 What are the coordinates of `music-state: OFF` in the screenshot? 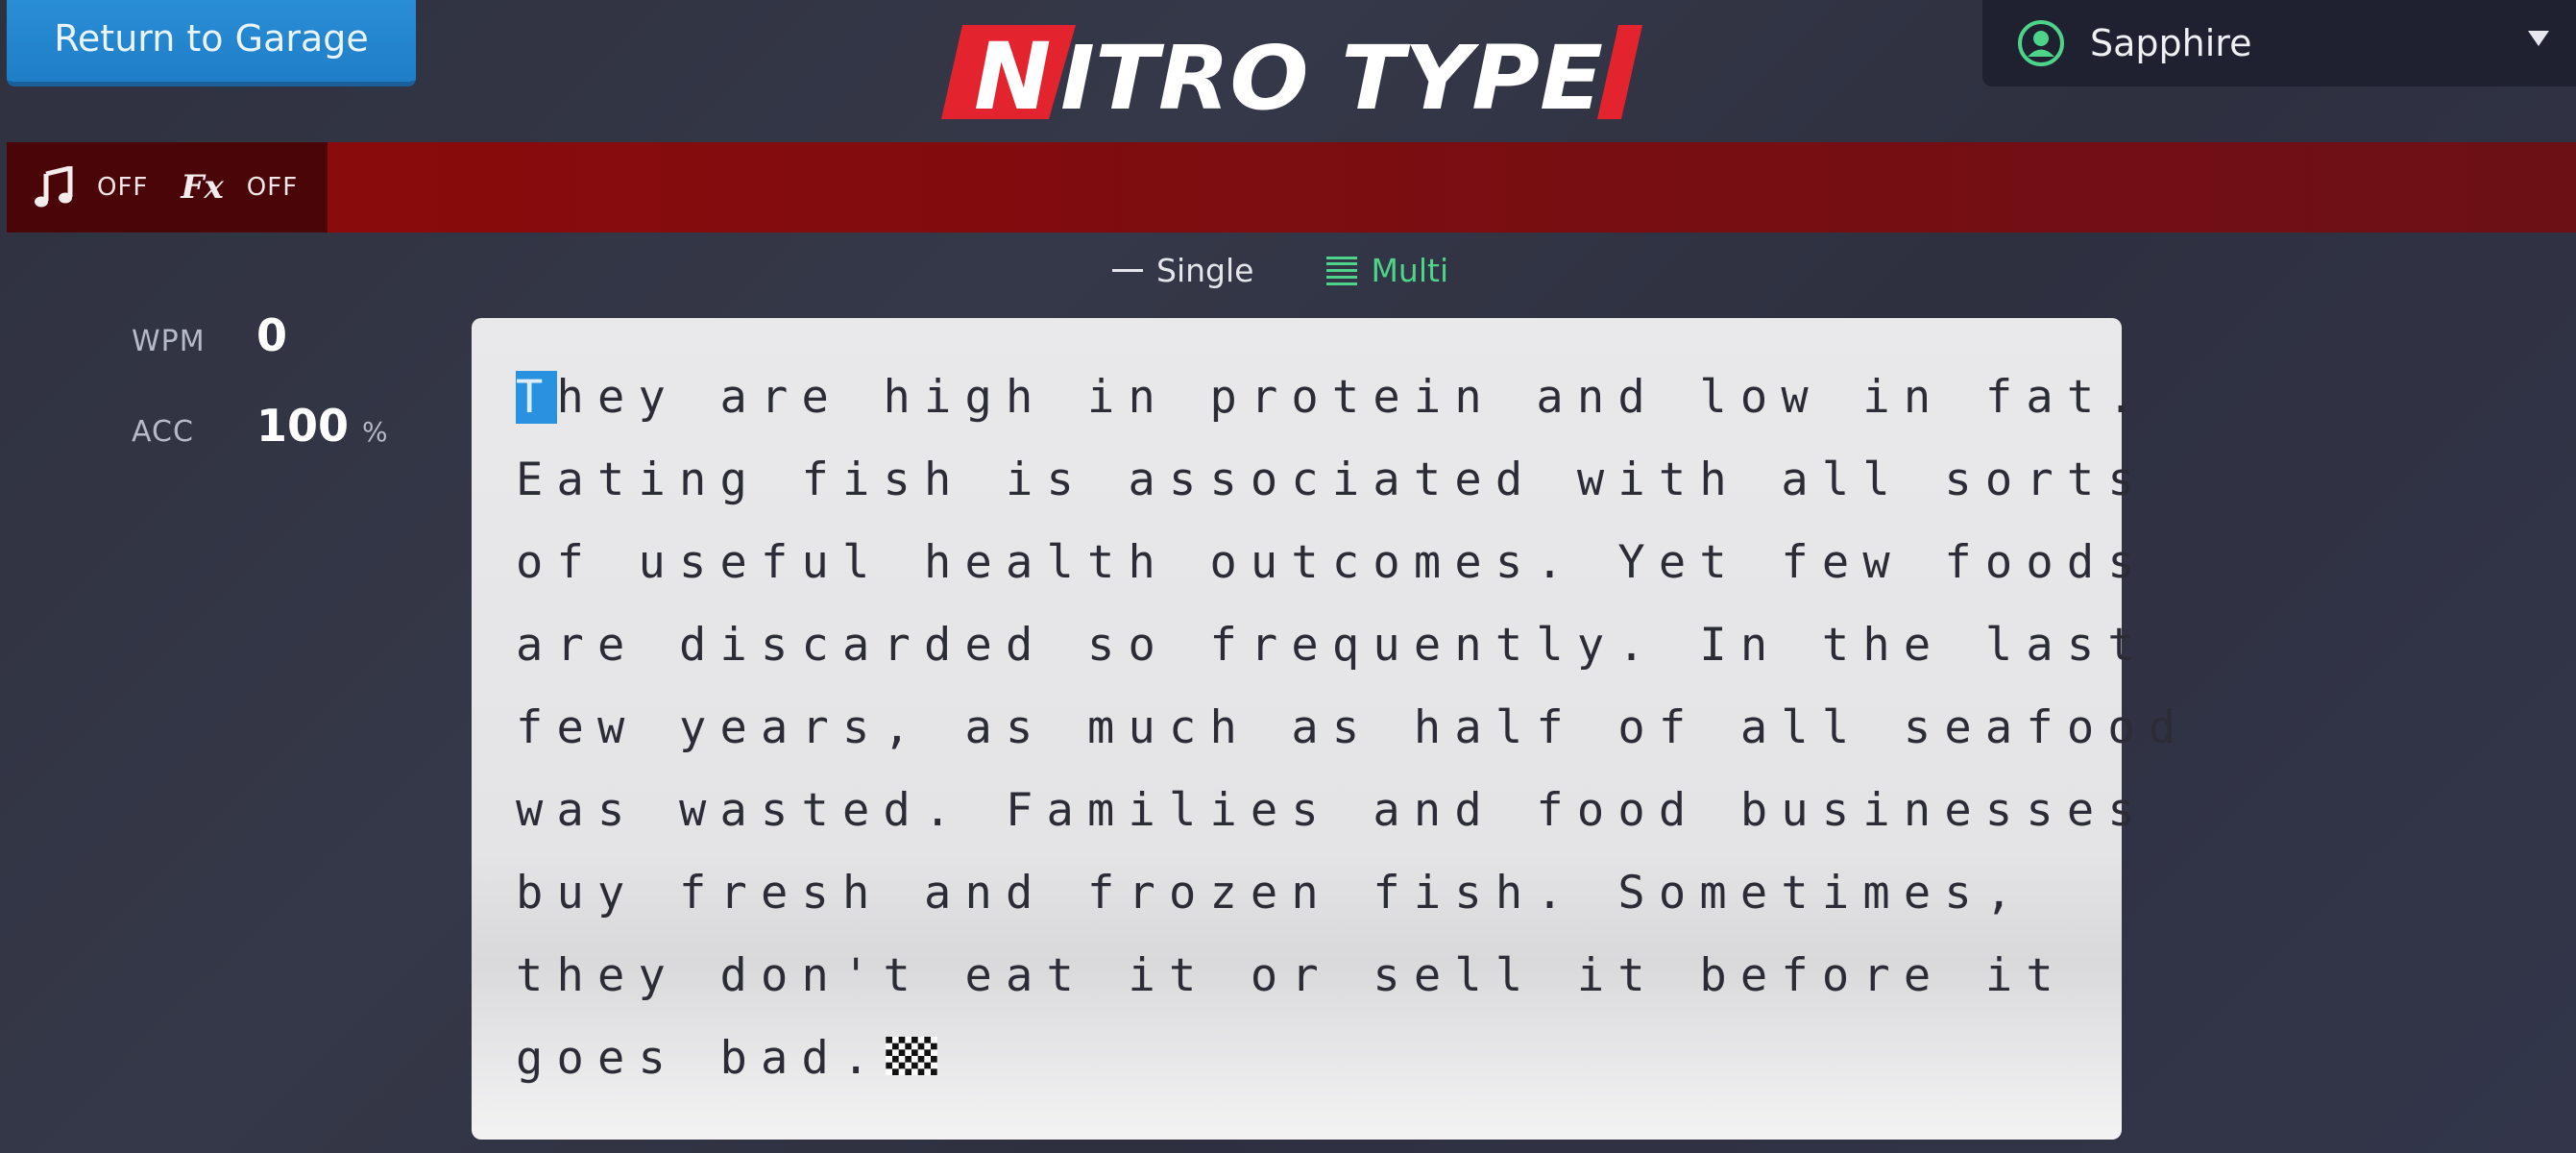 It's located at (123, 187).